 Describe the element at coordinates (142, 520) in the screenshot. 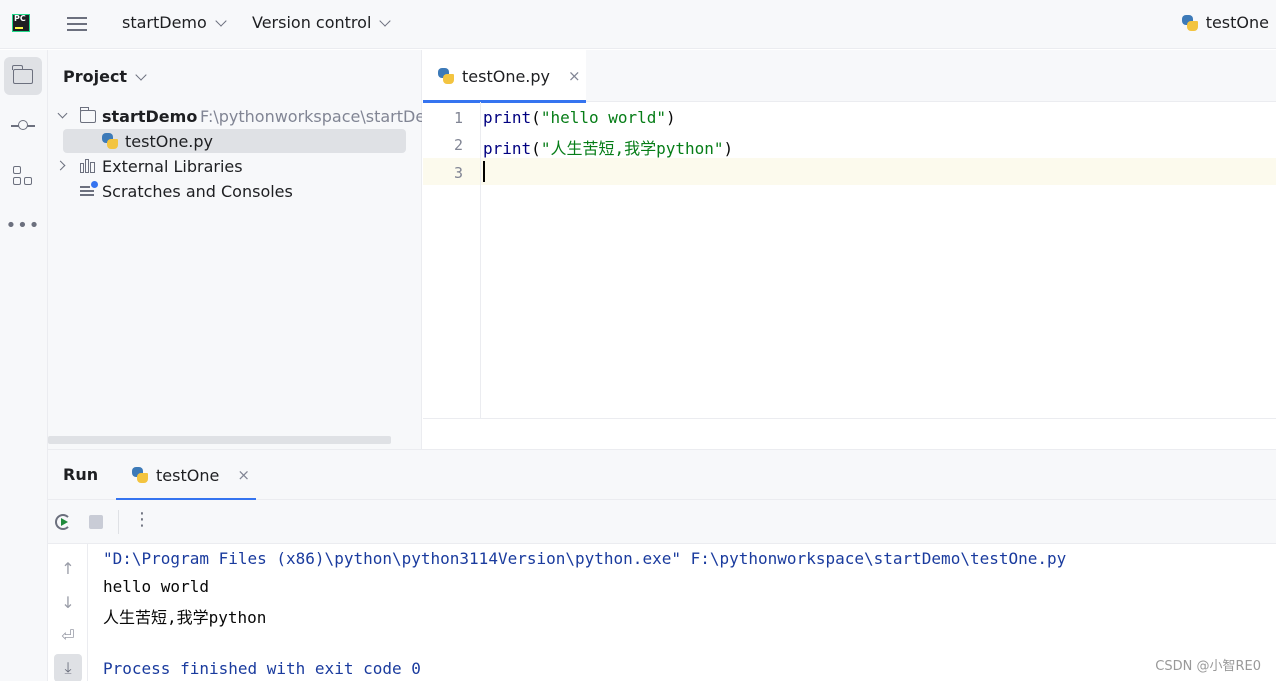

I see `more-vertical-icon: ⋮` at that location.